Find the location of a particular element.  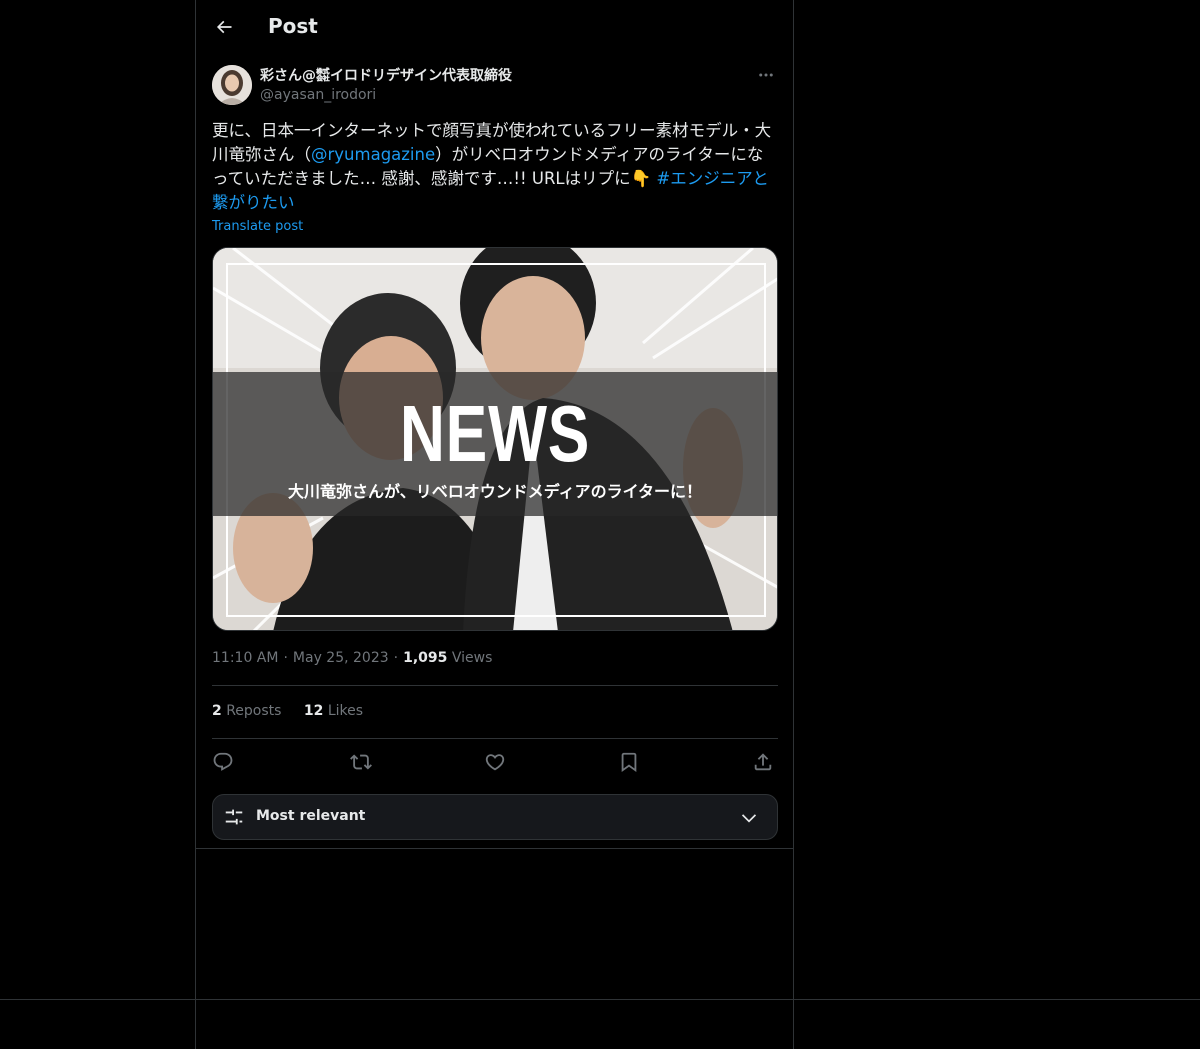

arrow-left-icon is located at coordinates (224, 27).